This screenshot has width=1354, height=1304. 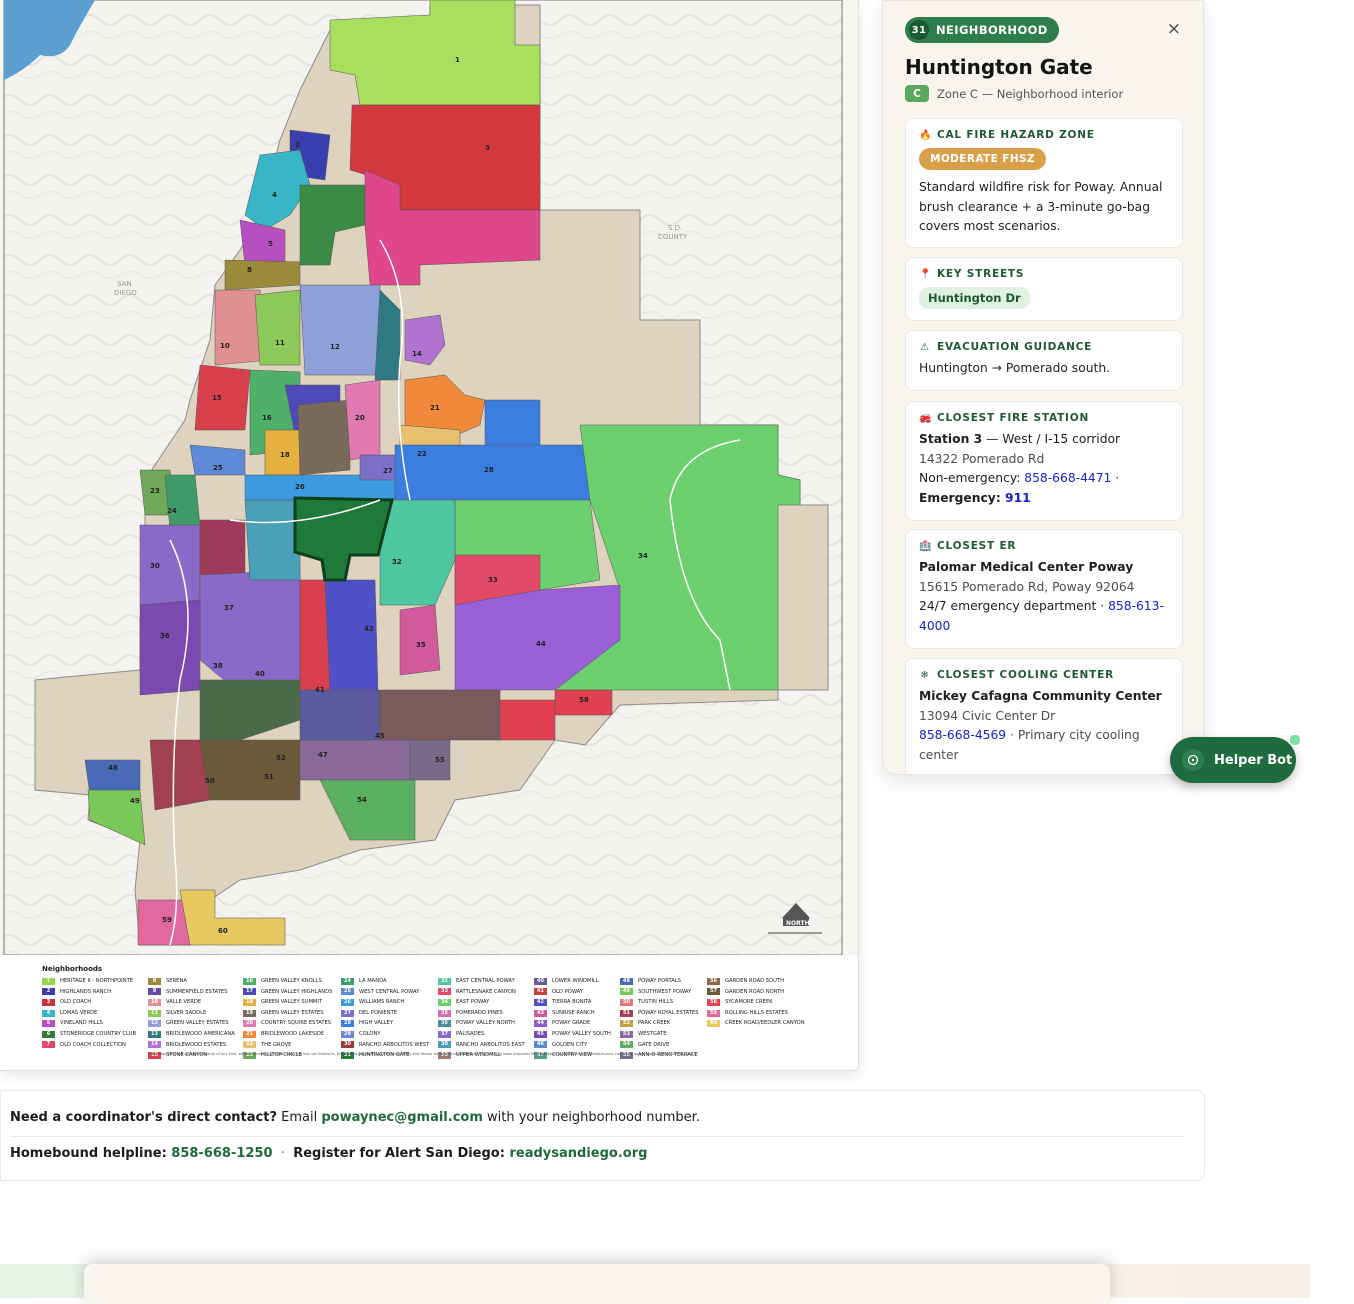 I want to click on svg-text: 12, so click(x=335, y=347).